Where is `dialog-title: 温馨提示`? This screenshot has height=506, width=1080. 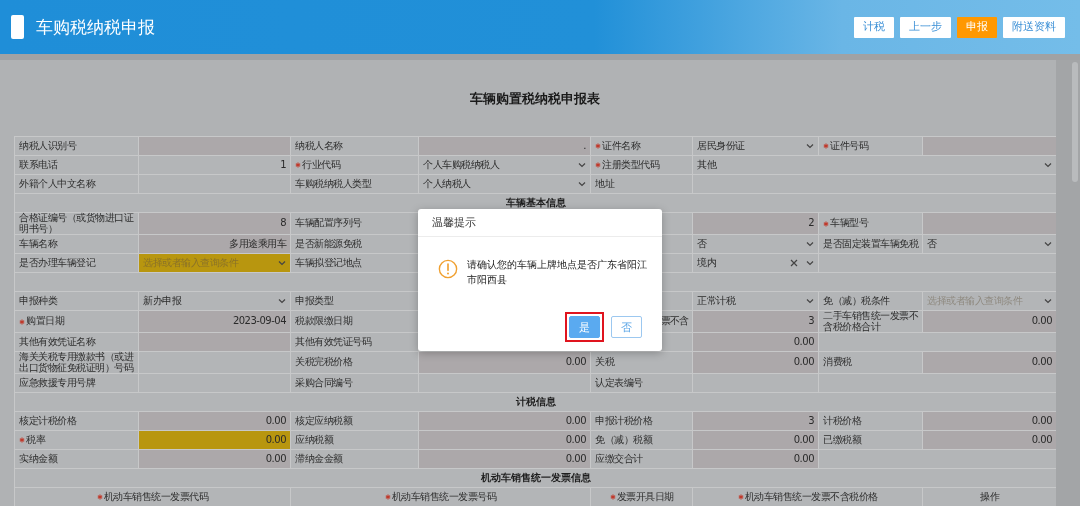 dialog-title: 温馨提示 is located at coordinates (540, 223).